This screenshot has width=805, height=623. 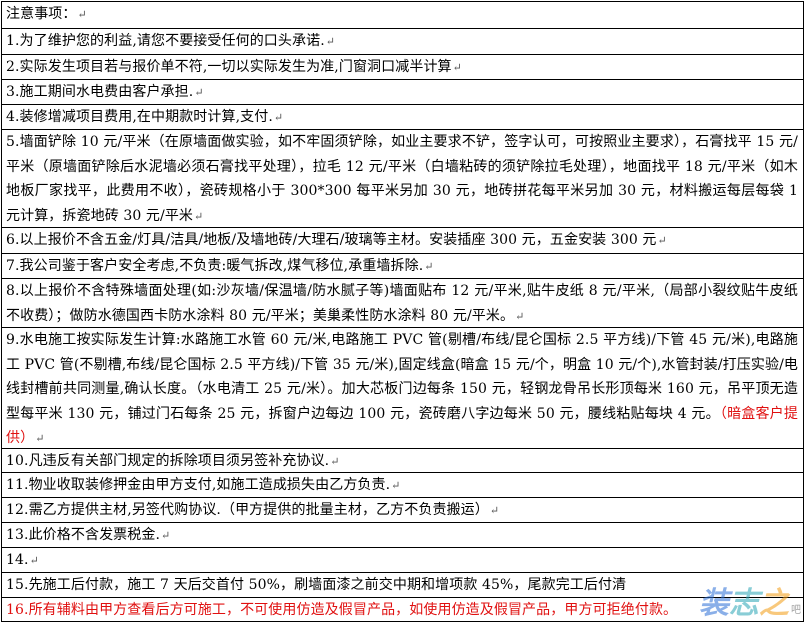 I want to click on note-item-10: 10.凡违反有关部门规定的拆除项目须另签补充协议.↵, so click(x=402, y=461).